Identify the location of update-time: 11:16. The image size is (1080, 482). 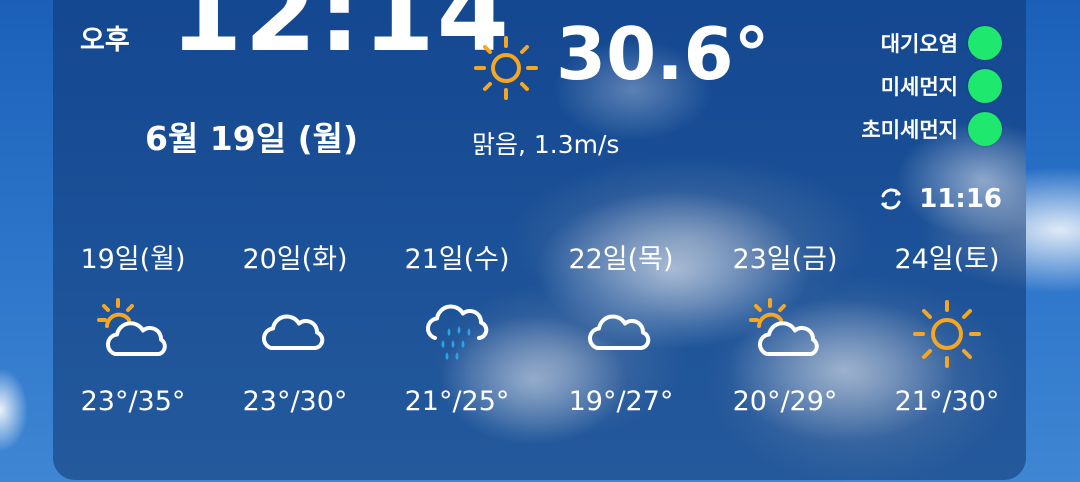
(960, 199).